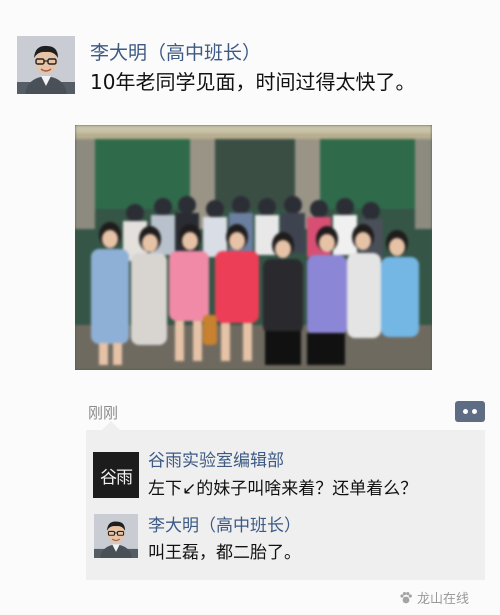 The width and height of the screenshot is (500, 615). What do you see at coordinates (283, 489) in the screenshot?
I see `comment-text: 左下↙的妹子叫啥来着？还单着么？` at bounding box center [283, 489].